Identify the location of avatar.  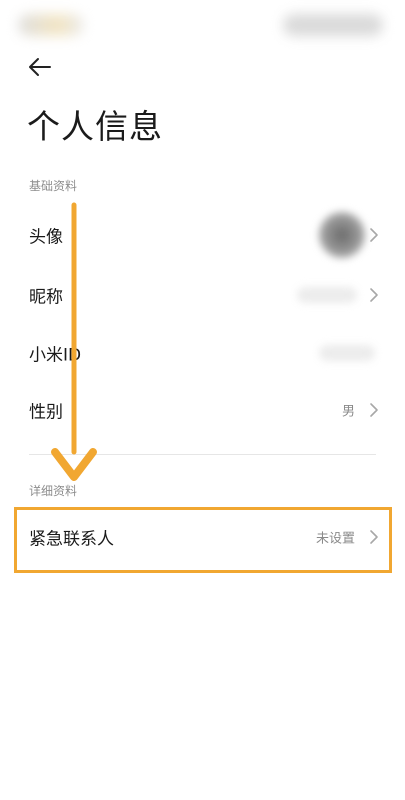
(342, 235).